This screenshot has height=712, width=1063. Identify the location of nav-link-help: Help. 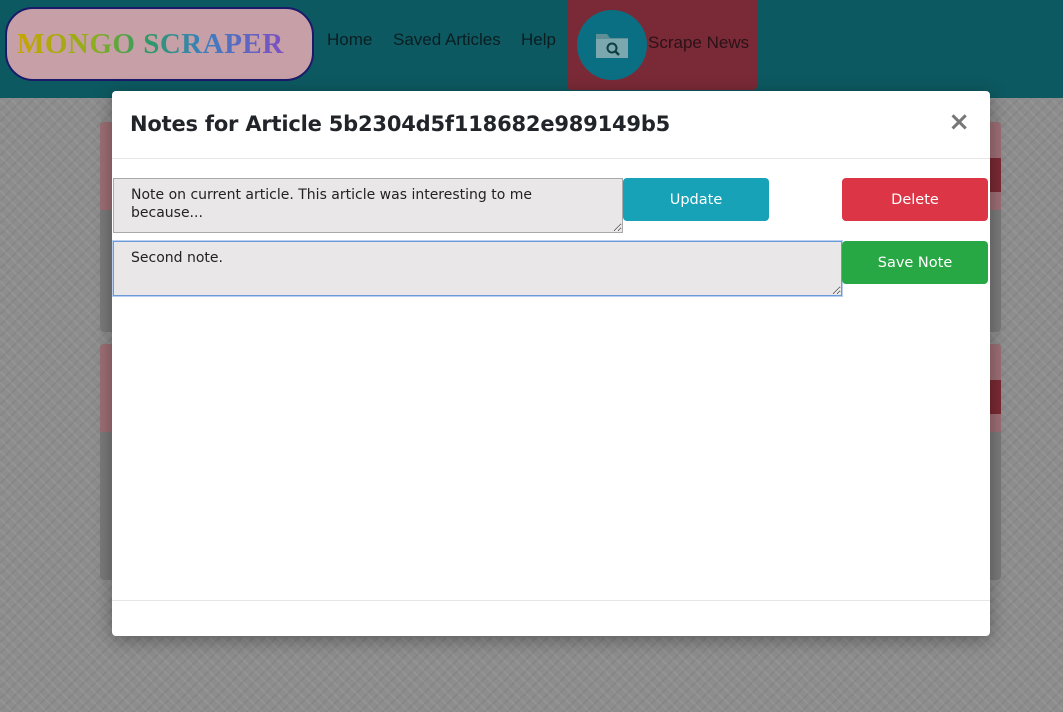
(538, 40).